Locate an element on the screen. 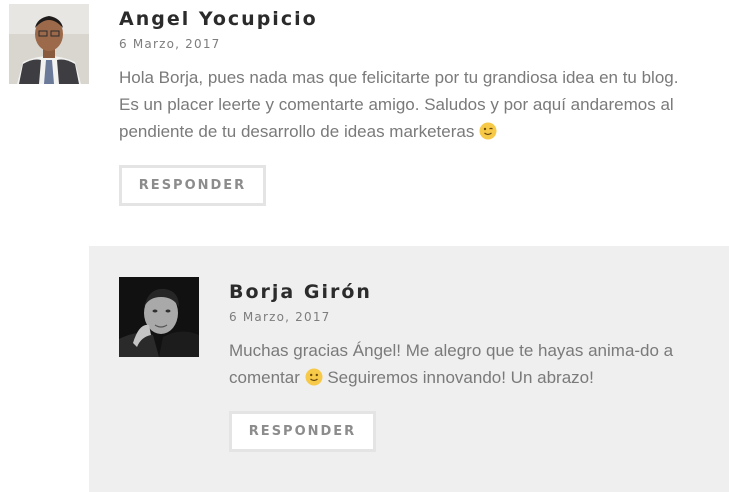  wink-emoji-icon is located at coordinates (488, 131).